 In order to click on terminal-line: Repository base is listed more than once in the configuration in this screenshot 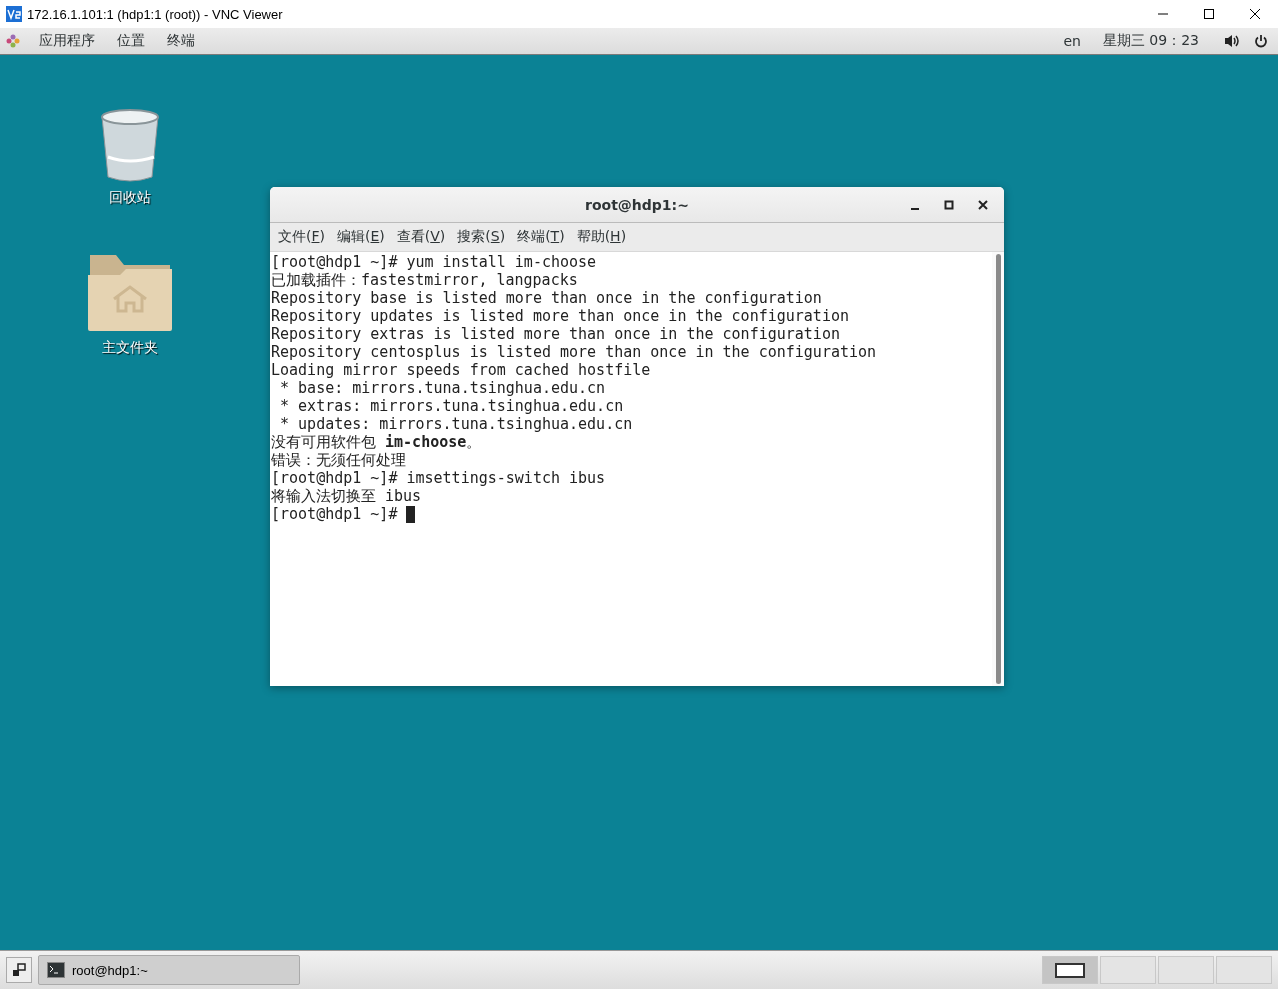, I will do `click(546, 298)`.